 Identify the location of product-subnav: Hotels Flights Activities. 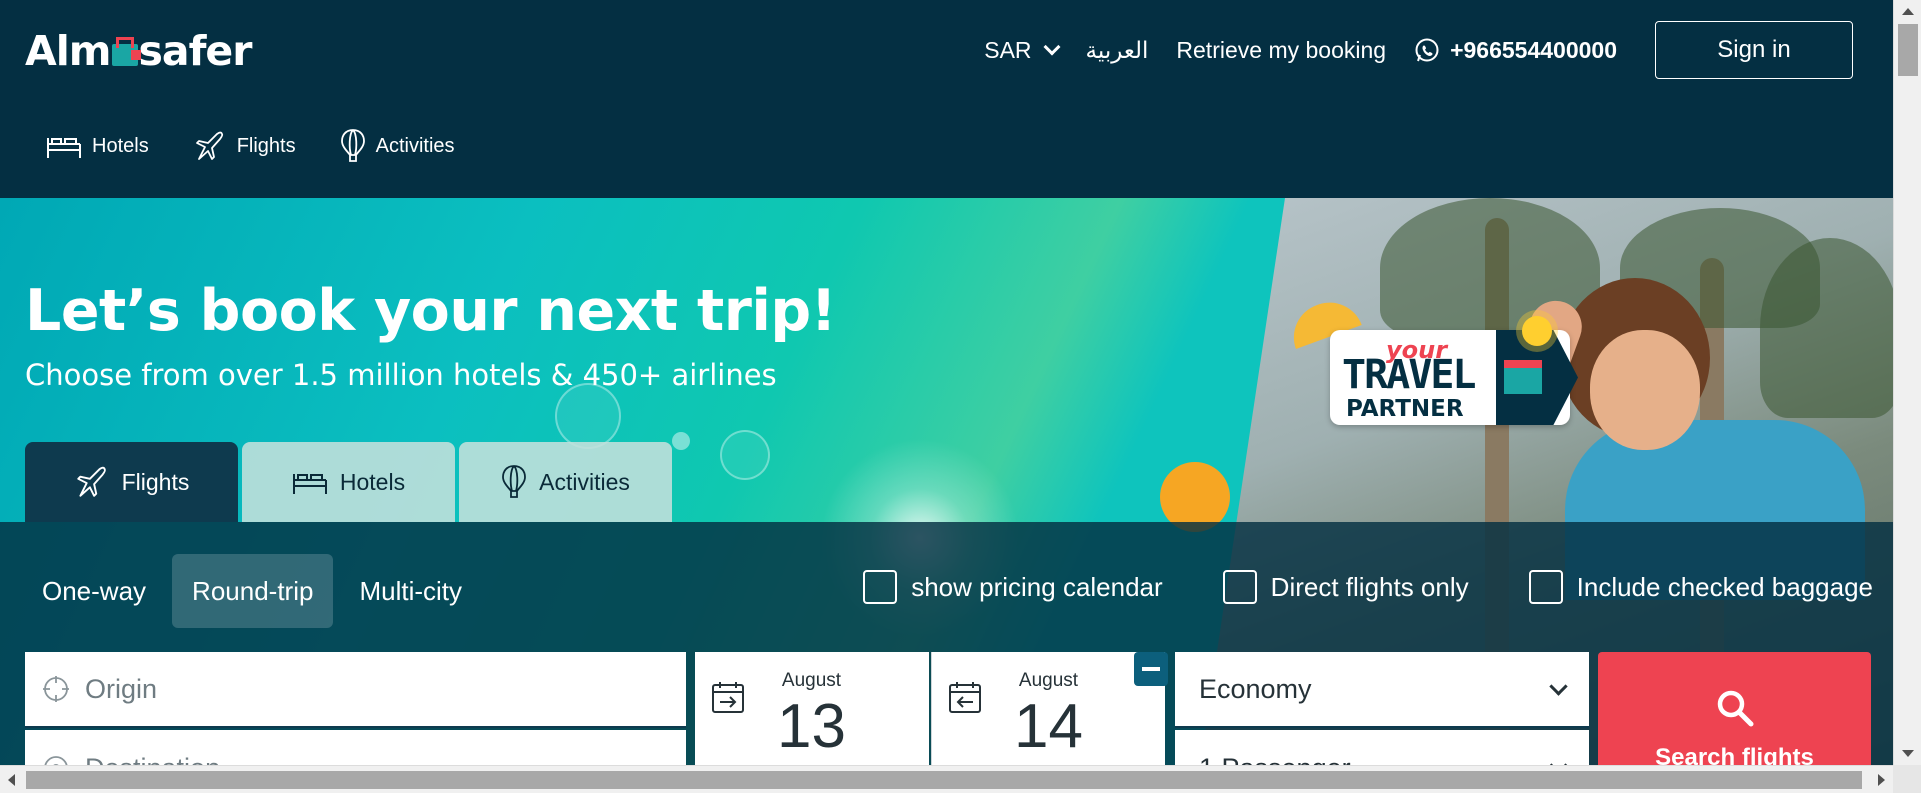
(272, 146).